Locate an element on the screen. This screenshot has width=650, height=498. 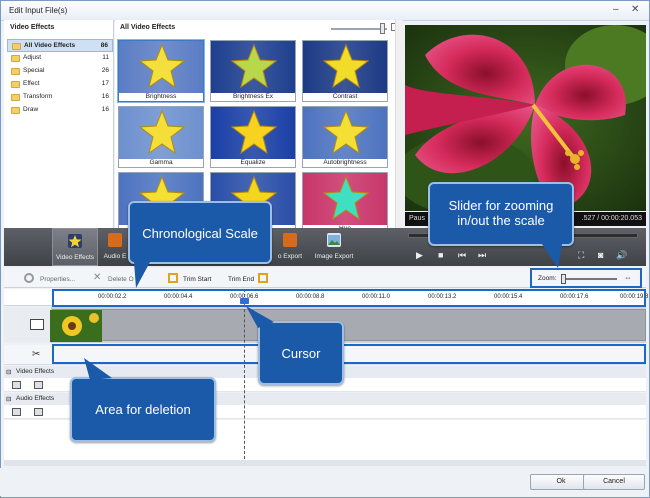
film-small-icon is located at coordinates (16, 385).